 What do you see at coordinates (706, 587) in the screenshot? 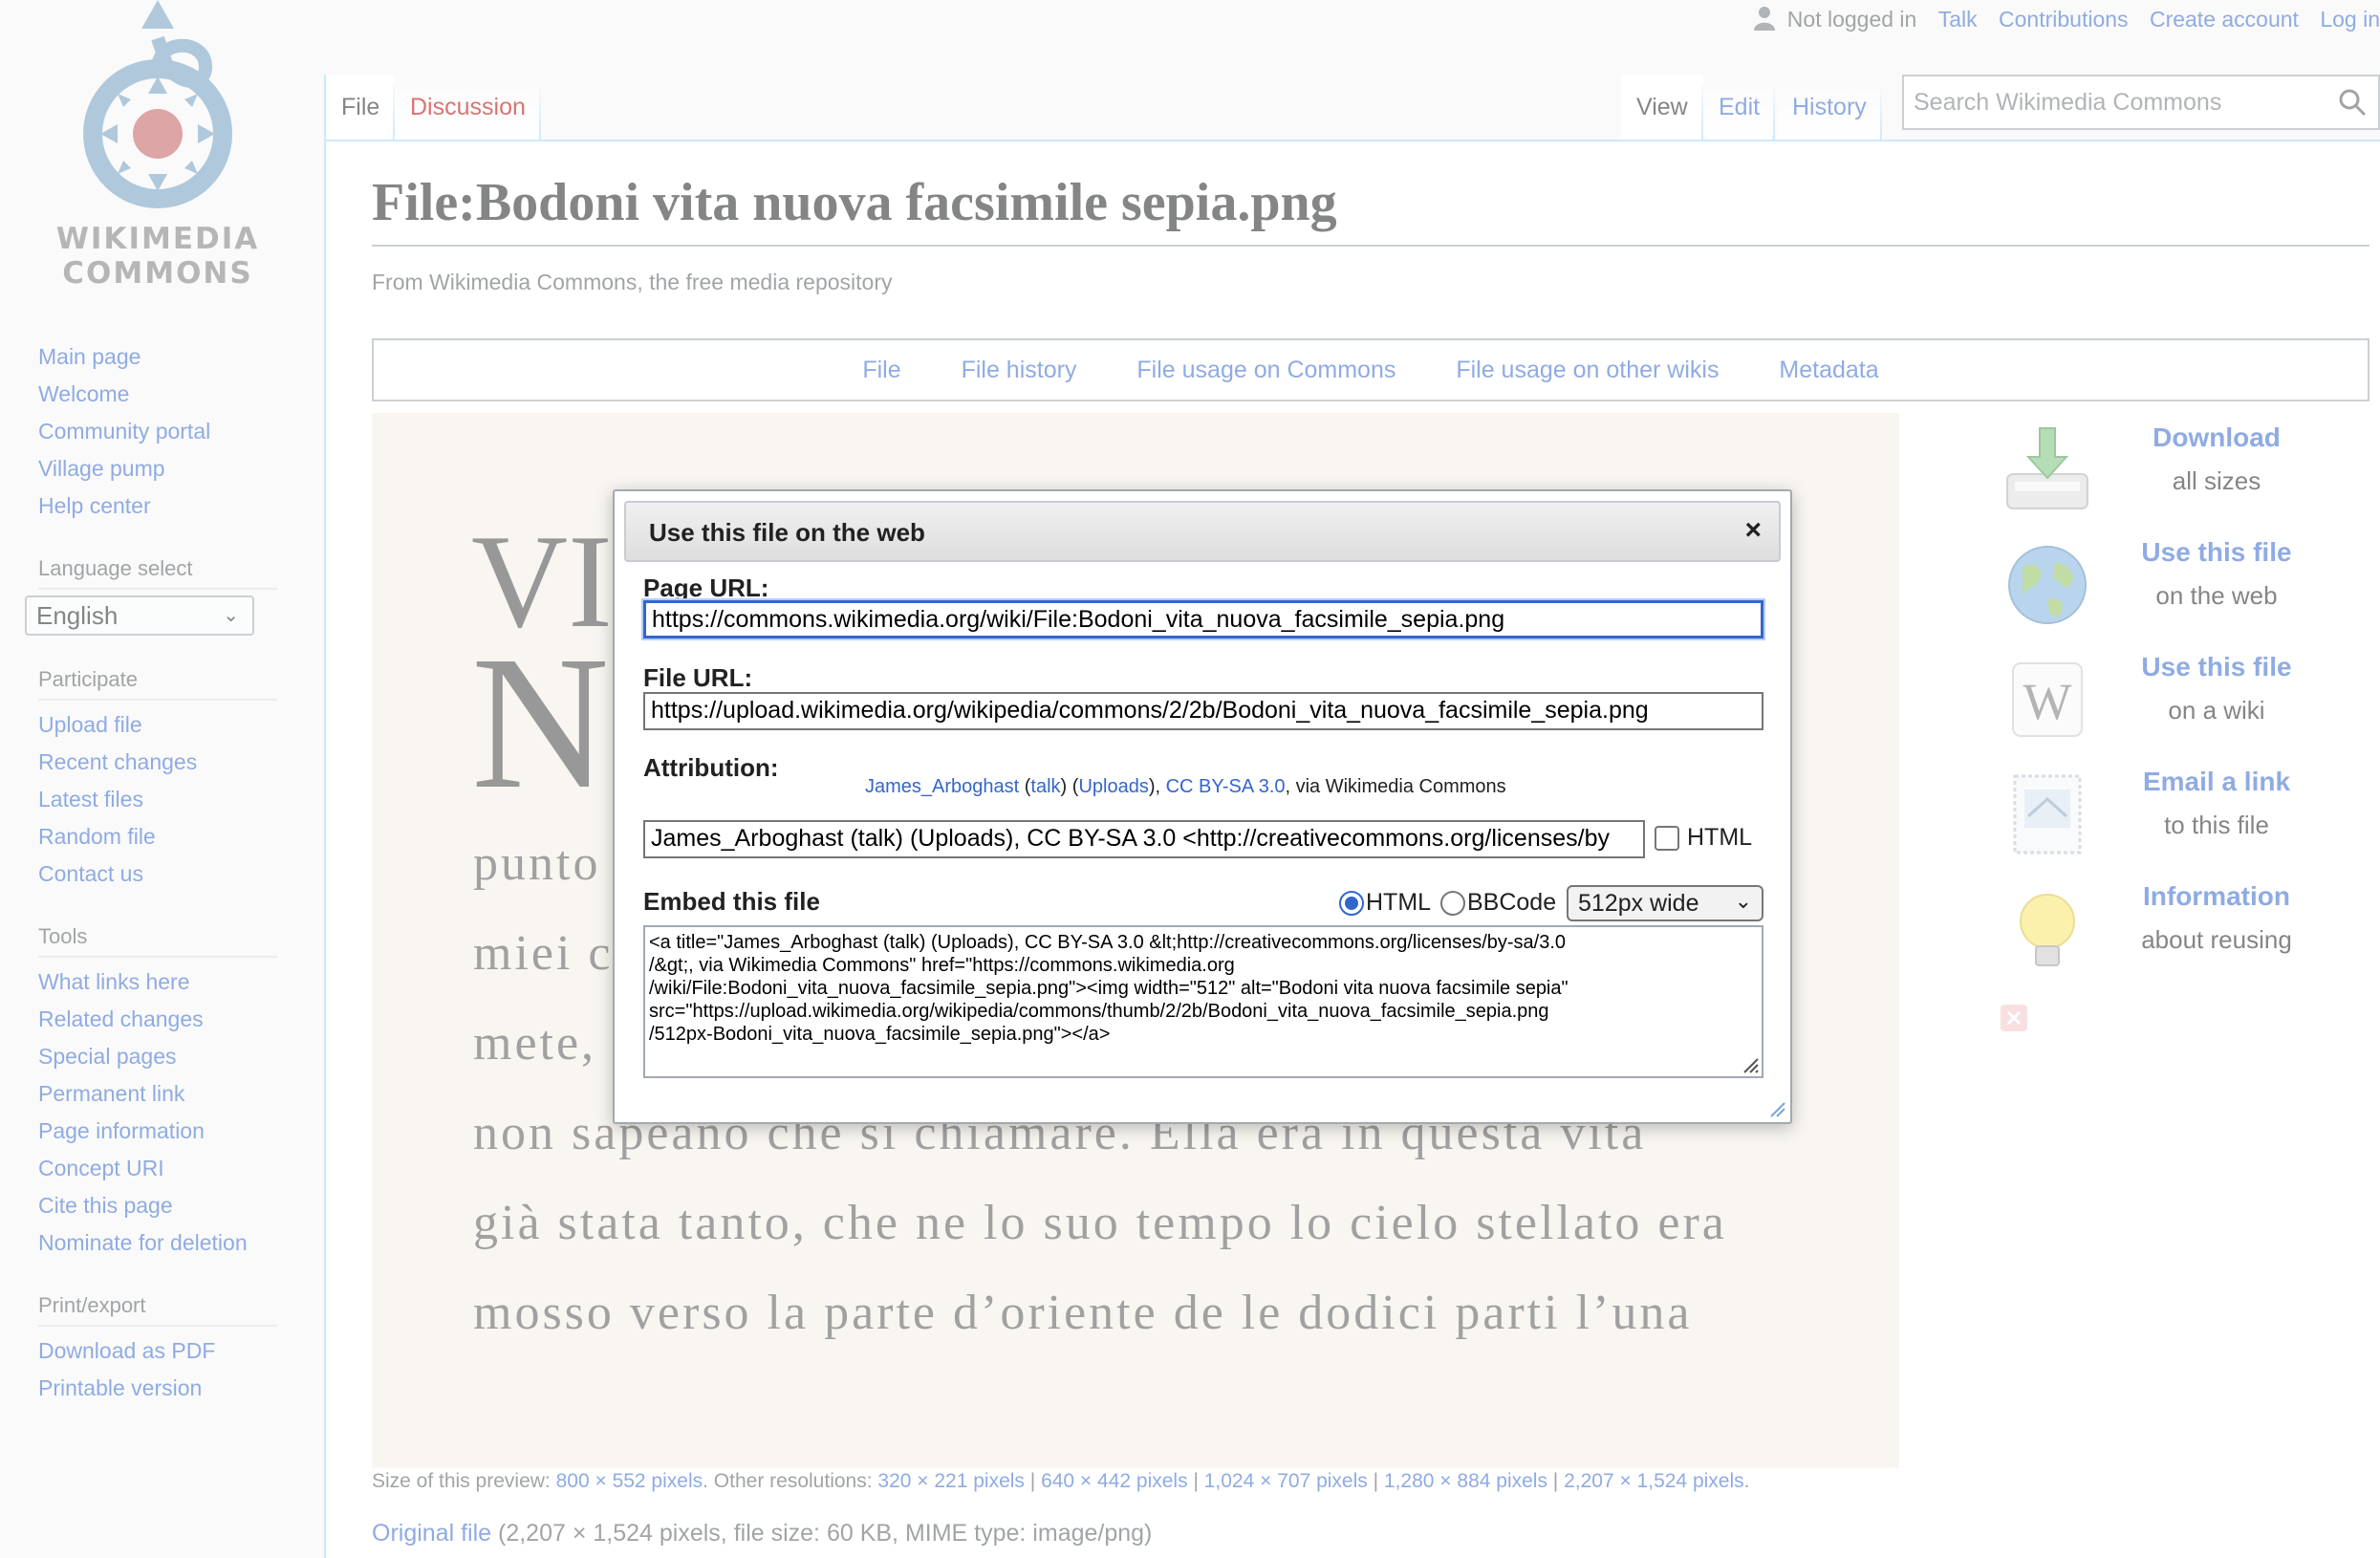
I see `page-url-label: Page URL:` at bounding box center [706, 587].